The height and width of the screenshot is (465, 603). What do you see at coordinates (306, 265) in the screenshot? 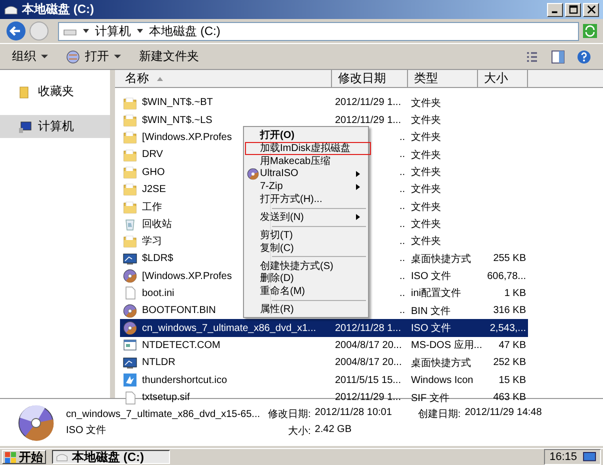
I see `menu-item: 创建快捷方式(S)` at bounding box center [306, 265].